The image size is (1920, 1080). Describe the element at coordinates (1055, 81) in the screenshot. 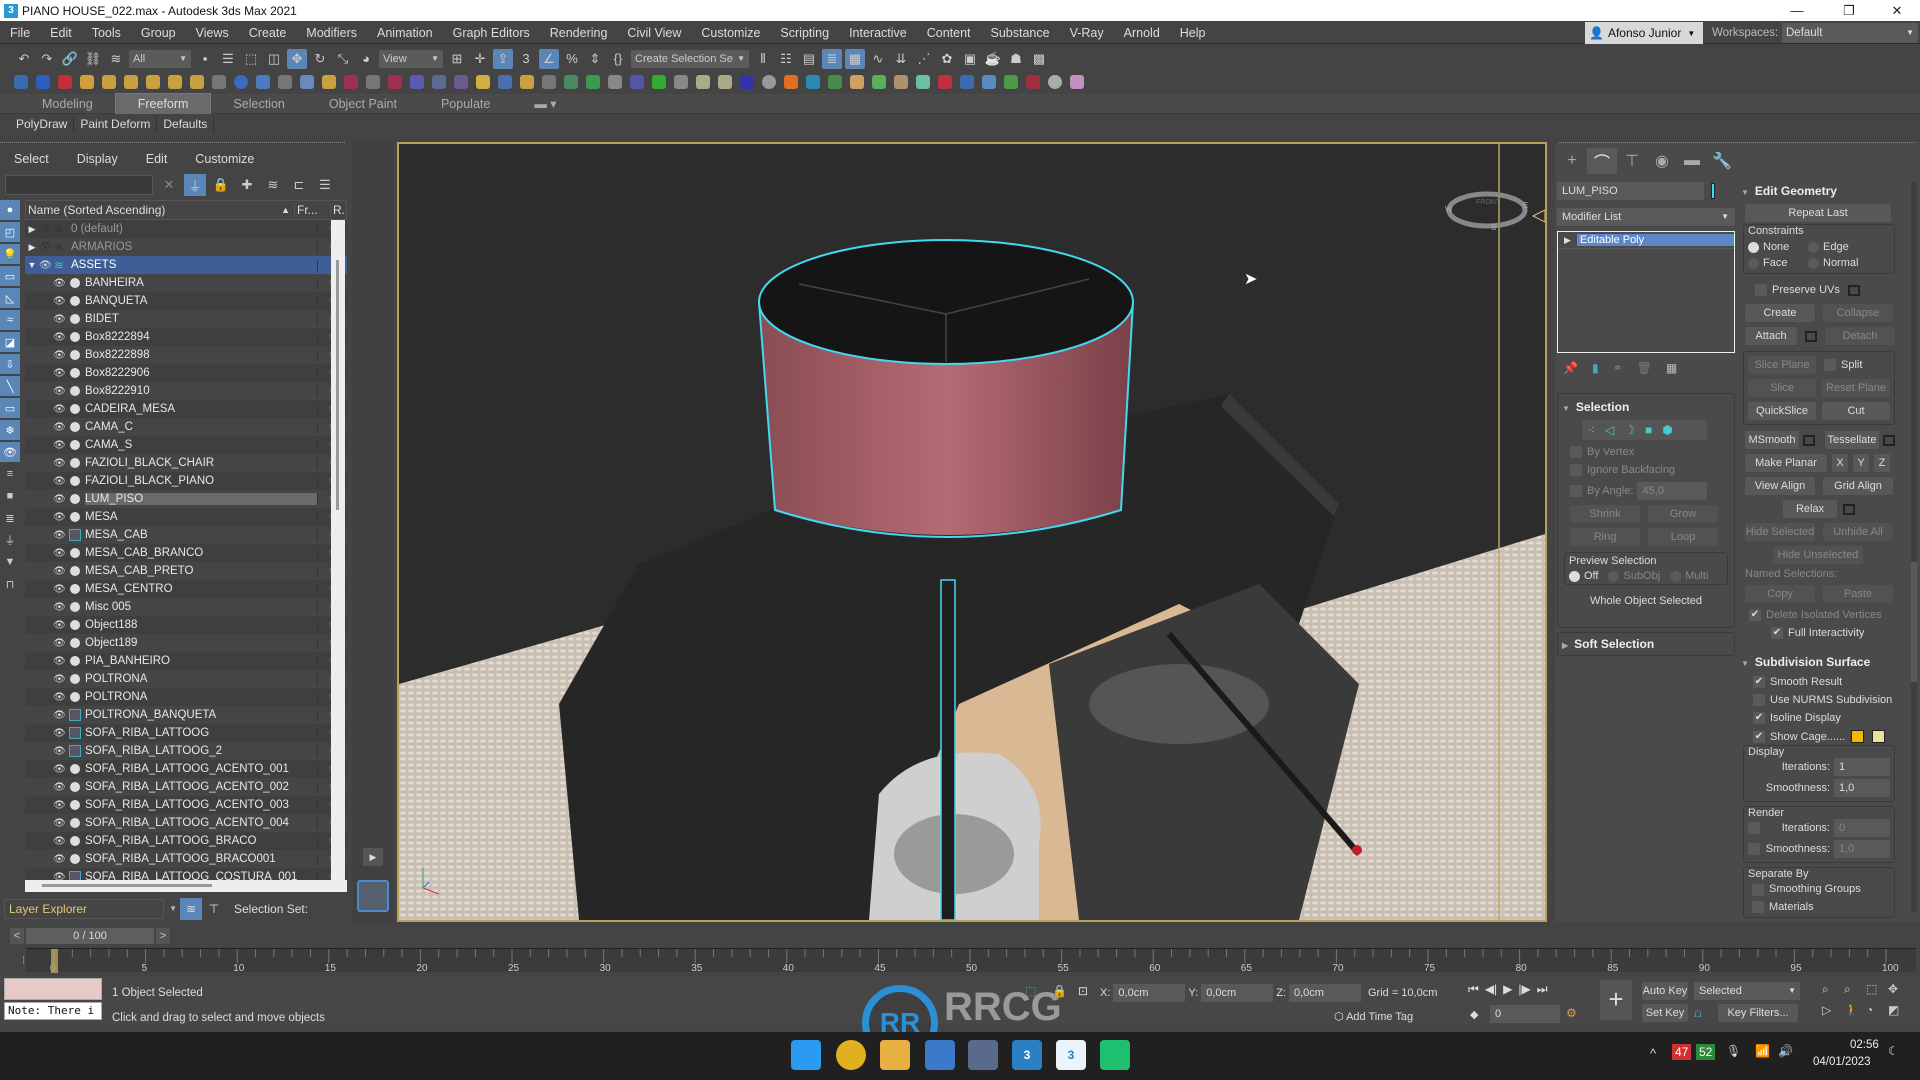

I see `target-icon` at that location.